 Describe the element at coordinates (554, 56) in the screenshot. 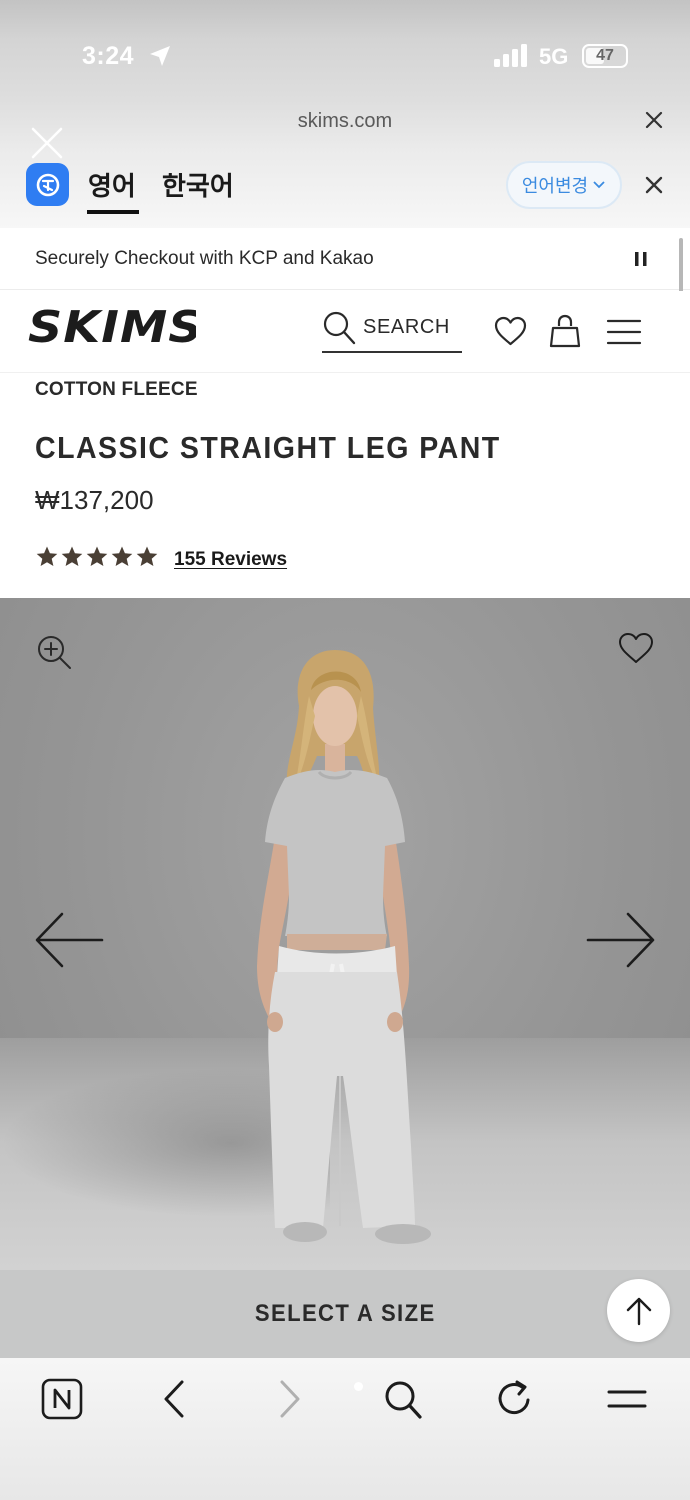

I see `network-type: 5G` at that location.